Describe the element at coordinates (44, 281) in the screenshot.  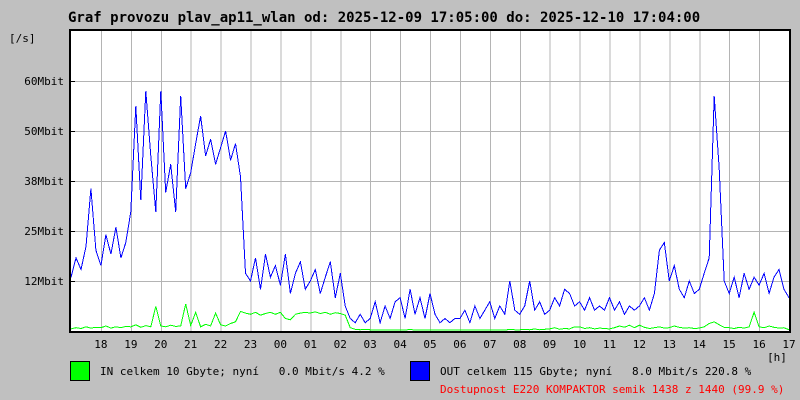
I see `y-axis-tick-label: 12Mbit` at that location.